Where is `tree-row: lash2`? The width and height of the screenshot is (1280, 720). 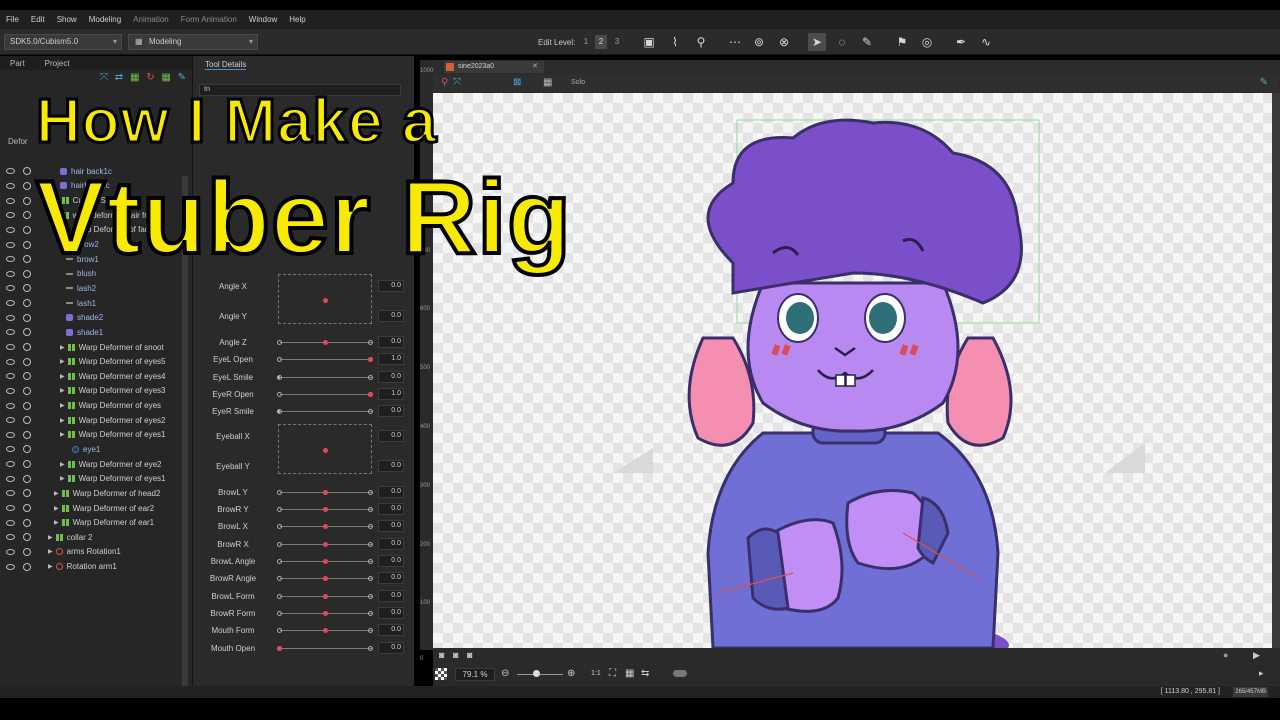
tree-row: lash2 is located at coordinates (95, 288).